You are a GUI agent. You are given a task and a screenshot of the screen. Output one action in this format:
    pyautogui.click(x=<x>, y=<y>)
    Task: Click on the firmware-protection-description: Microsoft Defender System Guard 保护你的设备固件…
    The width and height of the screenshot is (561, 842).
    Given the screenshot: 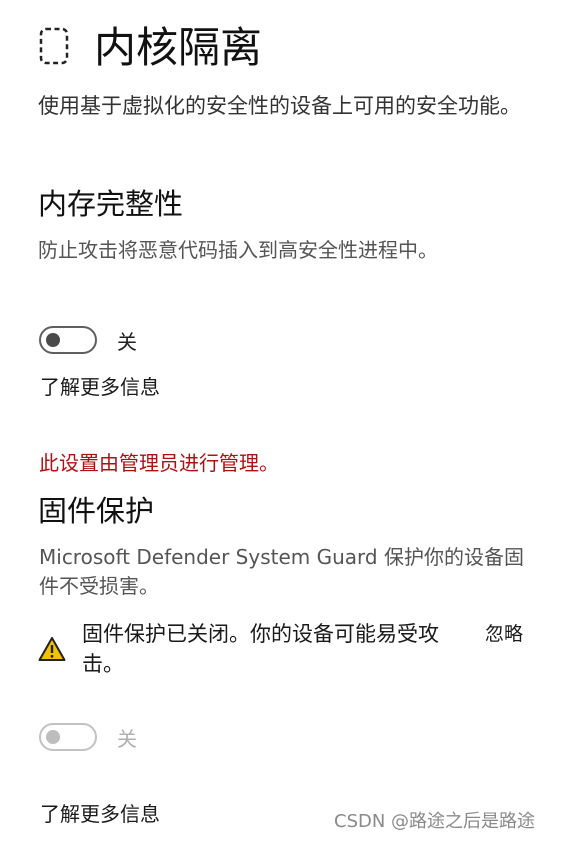 What is the action you would take?
    pyautogui.click(x=281, y=571)
    